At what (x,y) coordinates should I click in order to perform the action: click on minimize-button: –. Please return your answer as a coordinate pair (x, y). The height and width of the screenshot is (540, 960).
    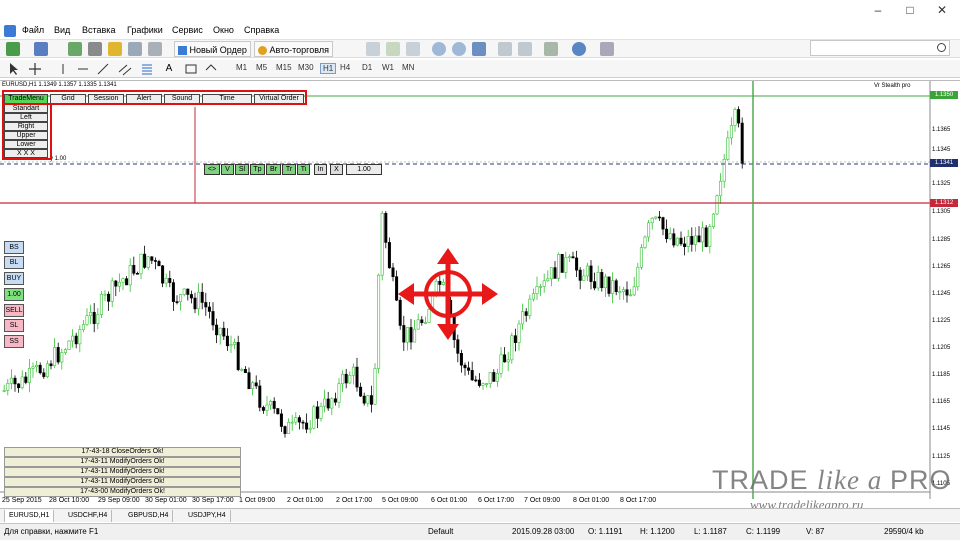
    Looking at the image, I should click on (878, 10).